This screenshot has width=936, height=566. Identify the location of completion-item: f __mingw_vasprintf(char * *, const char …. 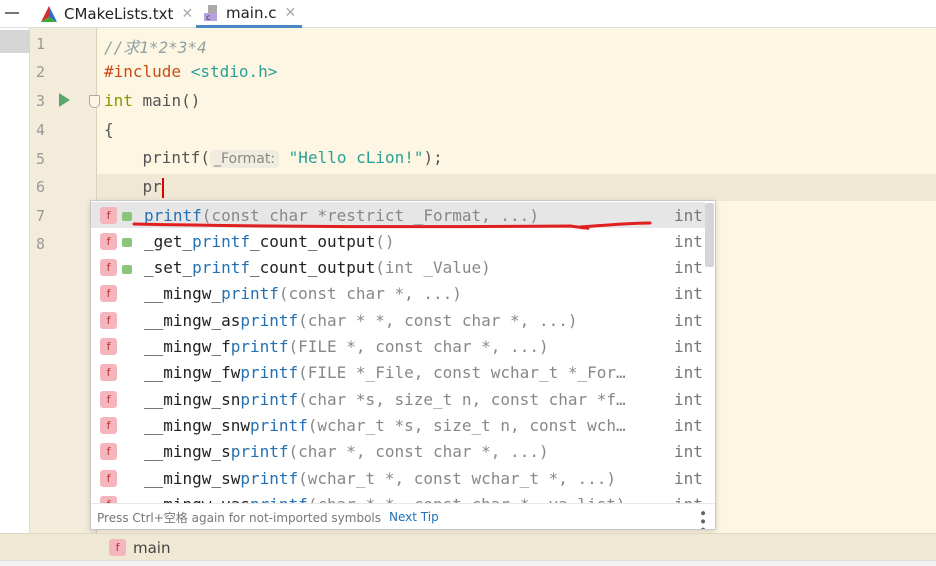
(398, 497).